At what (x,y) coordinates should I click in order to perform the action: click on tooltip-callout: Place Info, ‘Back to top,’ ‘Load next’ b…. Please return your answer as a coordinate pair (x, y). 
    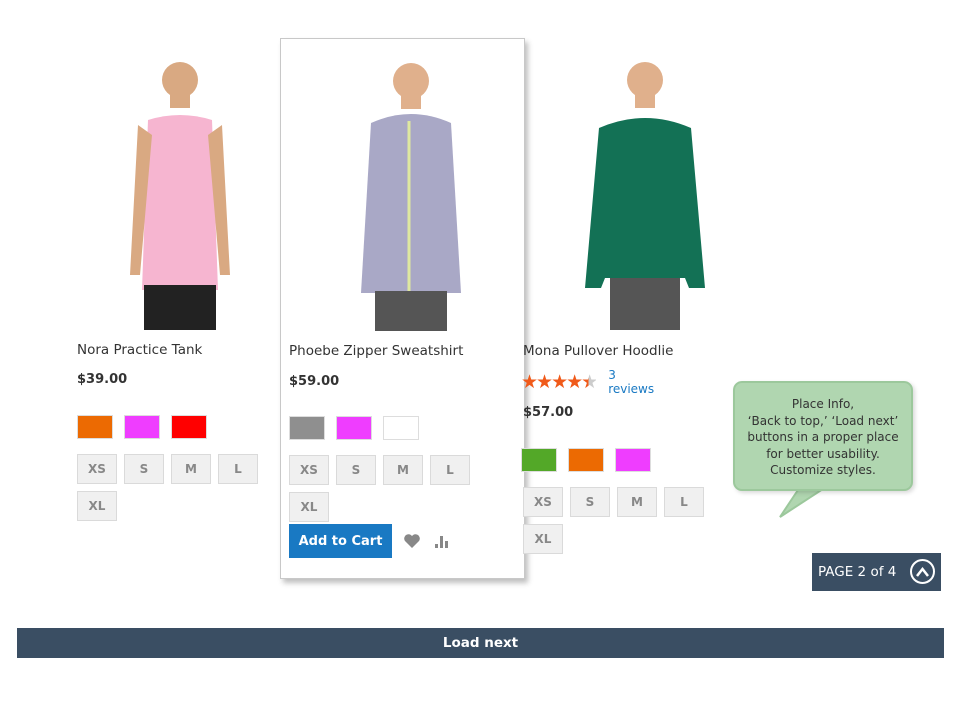
    Looking at the image, I should click on (823, 436).